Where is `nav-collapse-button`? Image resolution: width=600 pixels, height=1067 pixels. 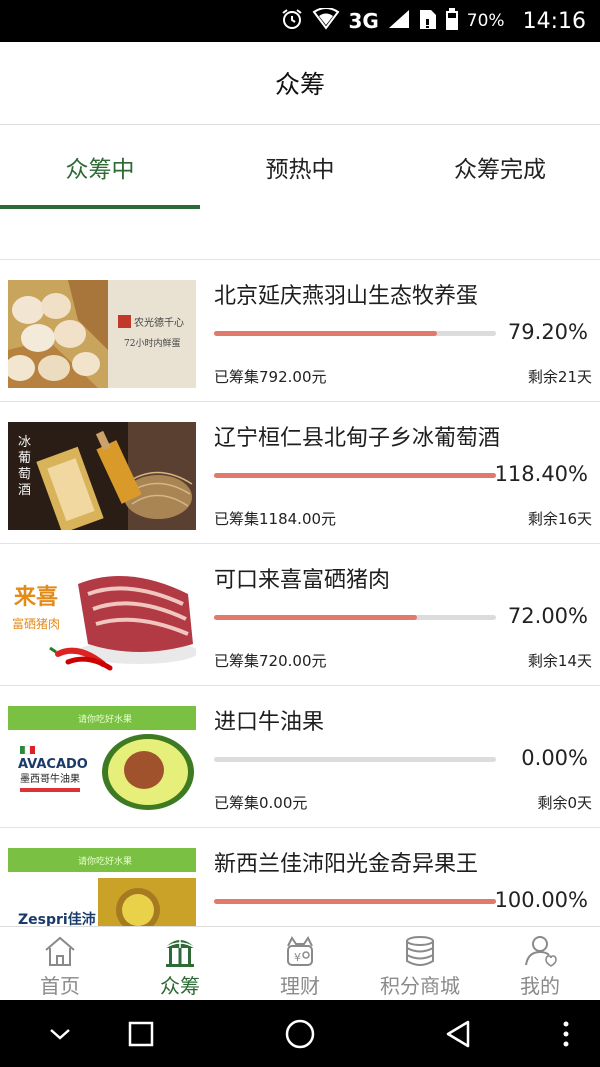 nav-collapse-button is located at coordinates (60, 1033).